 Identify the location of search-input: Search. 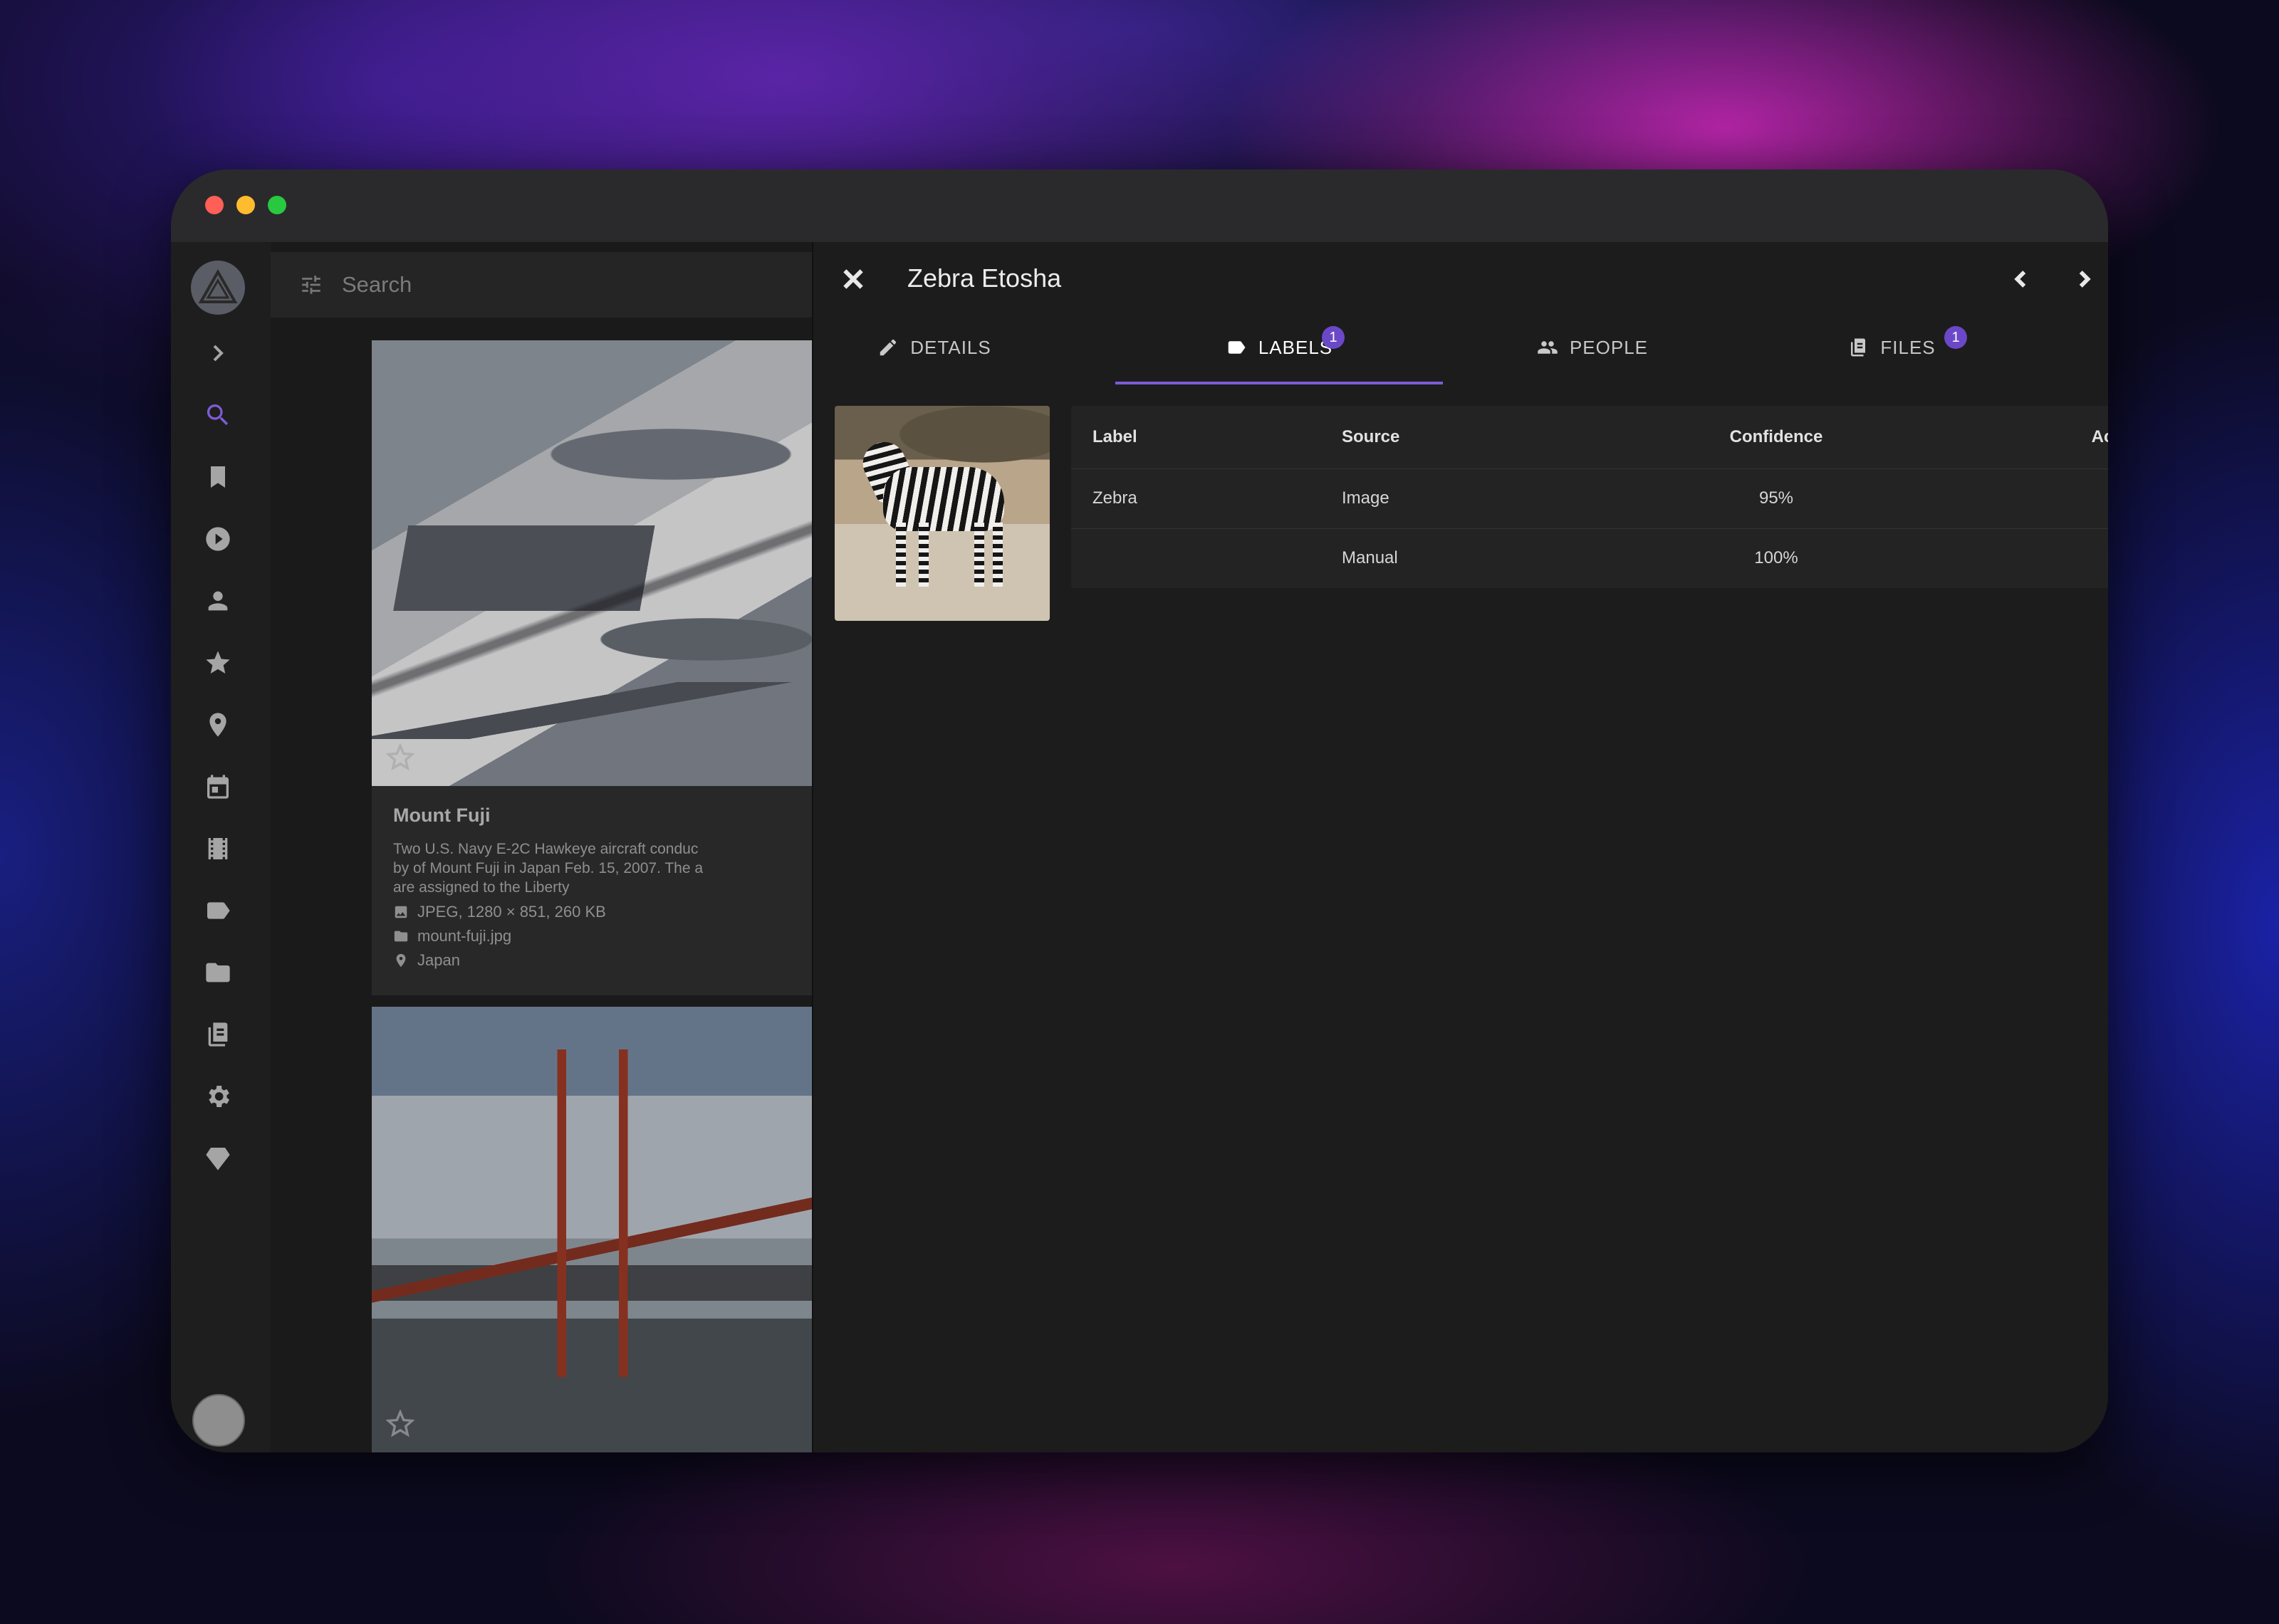
(377, 285).